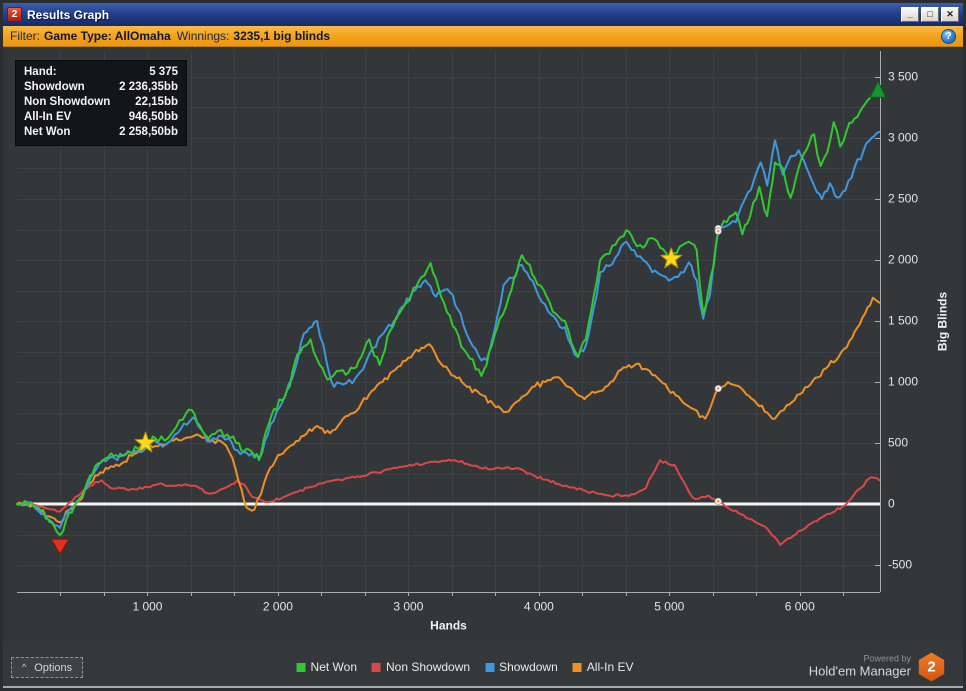 The image size is (966, 691). I want to click on window-controls: _ □ ✕, so click(930, 14).